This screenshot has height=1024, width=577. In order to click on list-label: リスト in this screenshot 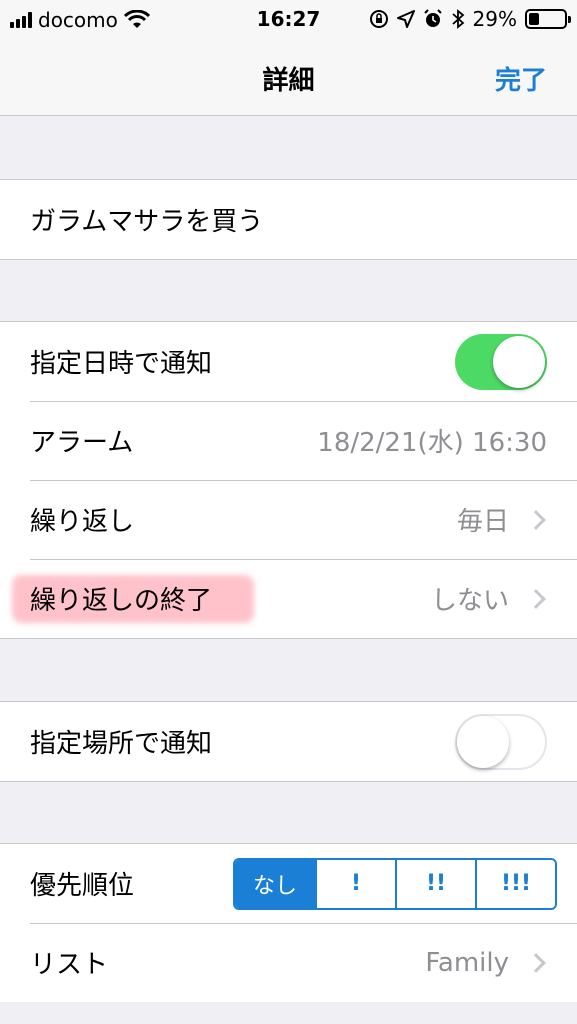, I will do `click(69, 965)`.